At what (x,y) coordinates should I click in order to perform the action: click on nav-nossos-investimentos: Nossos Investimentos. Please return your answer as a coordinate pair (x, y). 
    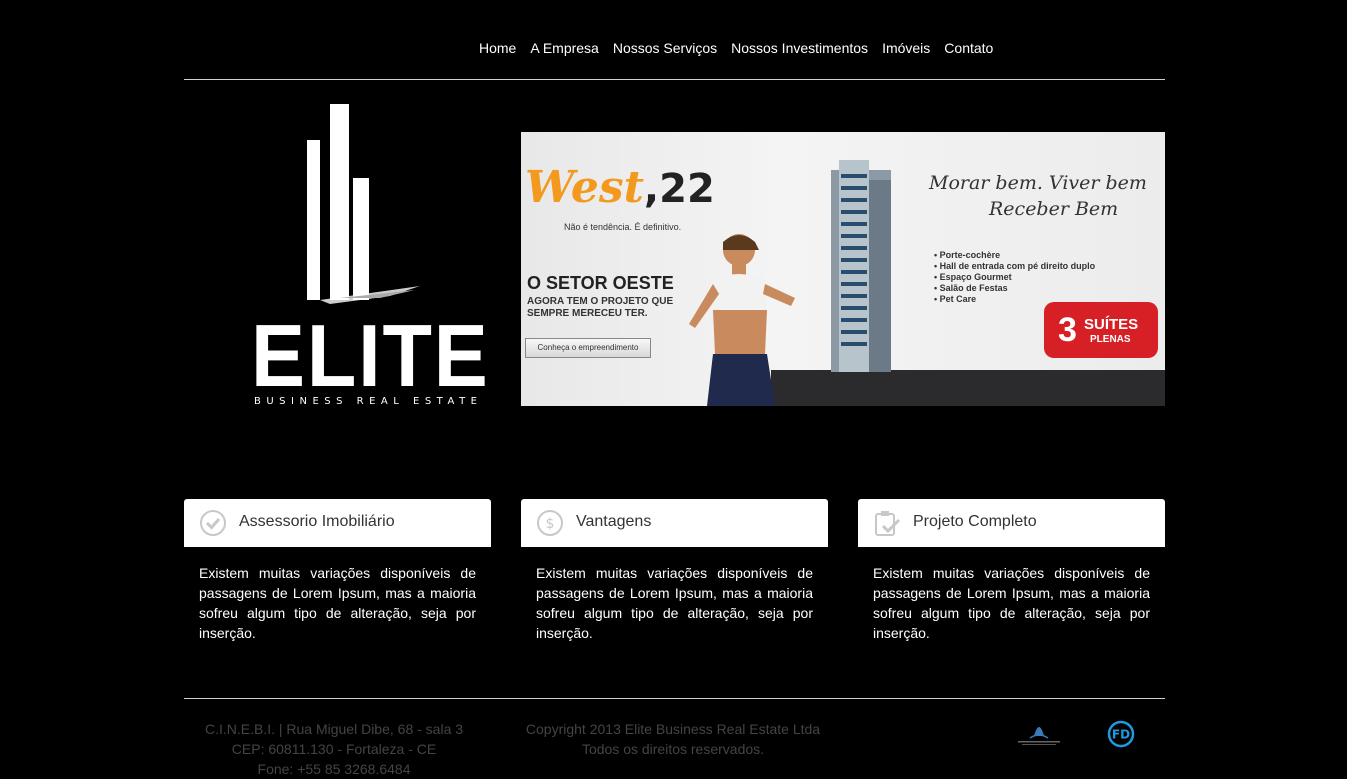
    Looking at the image, I should click on (799, 48).